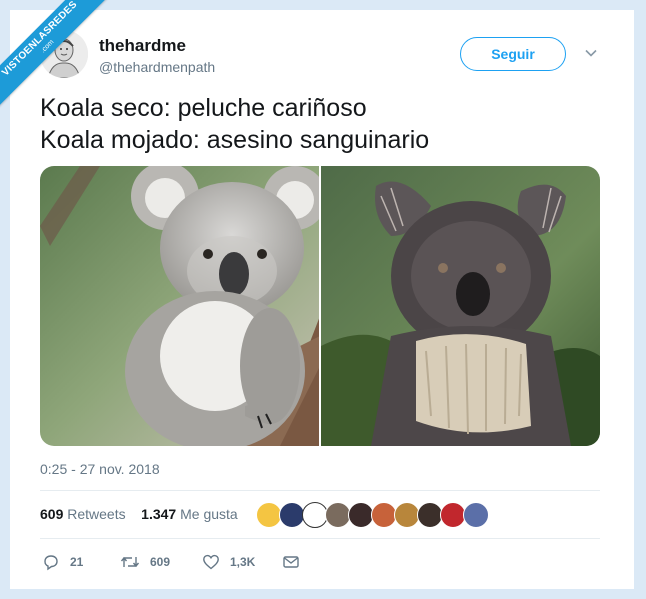 This screenshot has height=599, width=646. I want to click on watermark-text: VISTOENLASREDES .com, so click(57, 56).